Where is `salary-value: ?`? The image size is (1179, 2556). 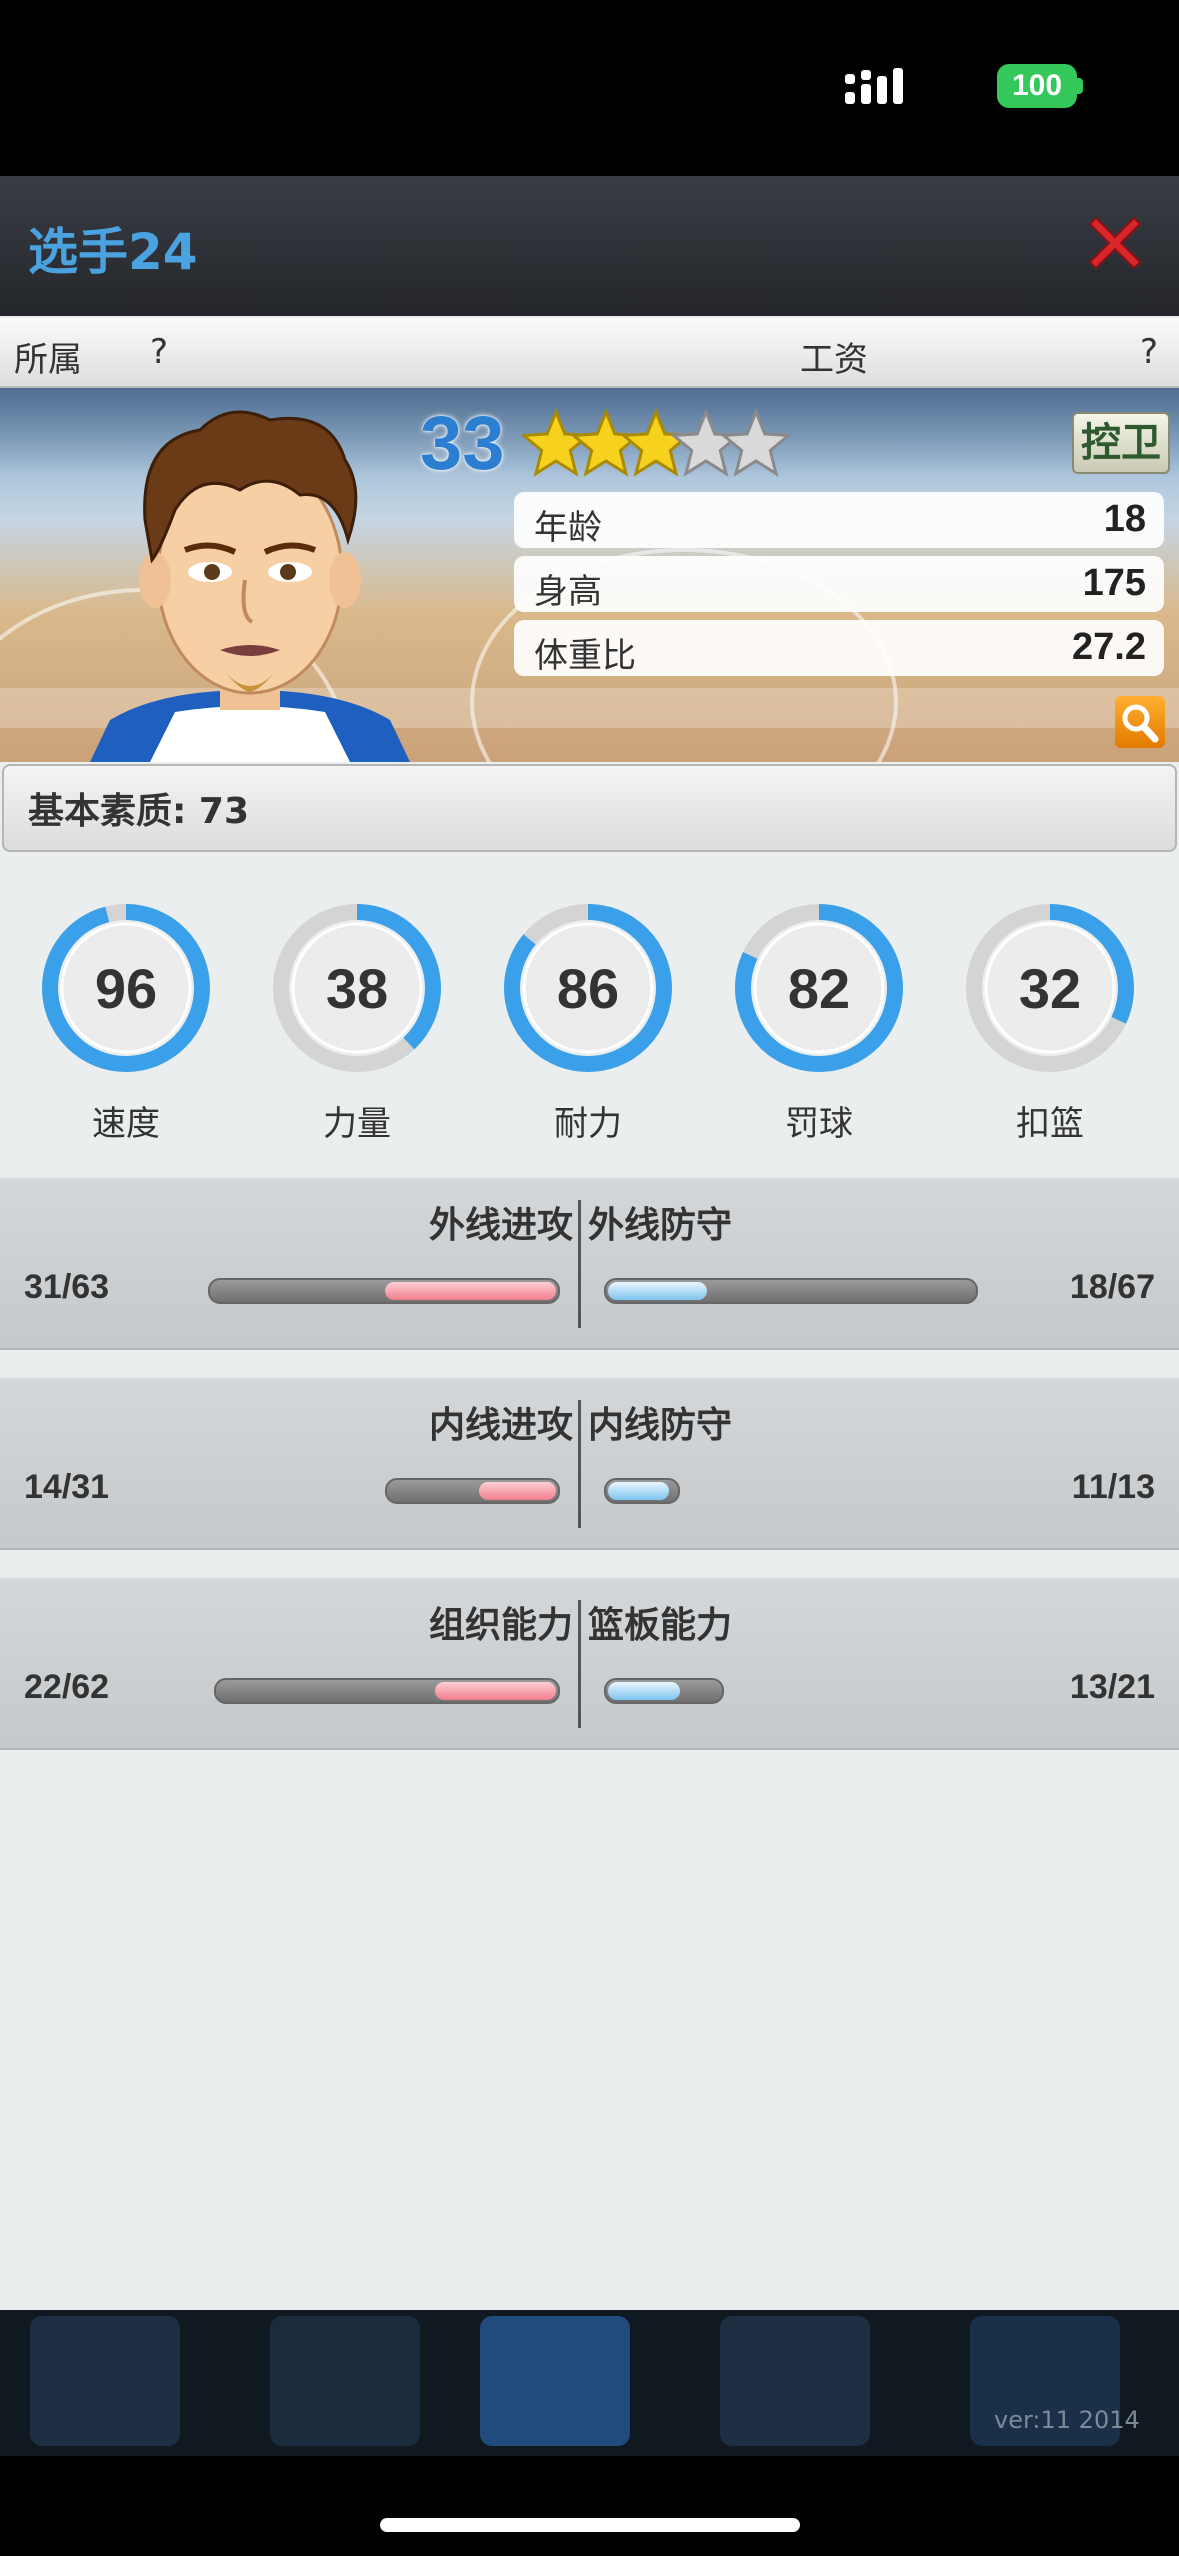
salary-value: ? is located at coordinates (1149, 352).